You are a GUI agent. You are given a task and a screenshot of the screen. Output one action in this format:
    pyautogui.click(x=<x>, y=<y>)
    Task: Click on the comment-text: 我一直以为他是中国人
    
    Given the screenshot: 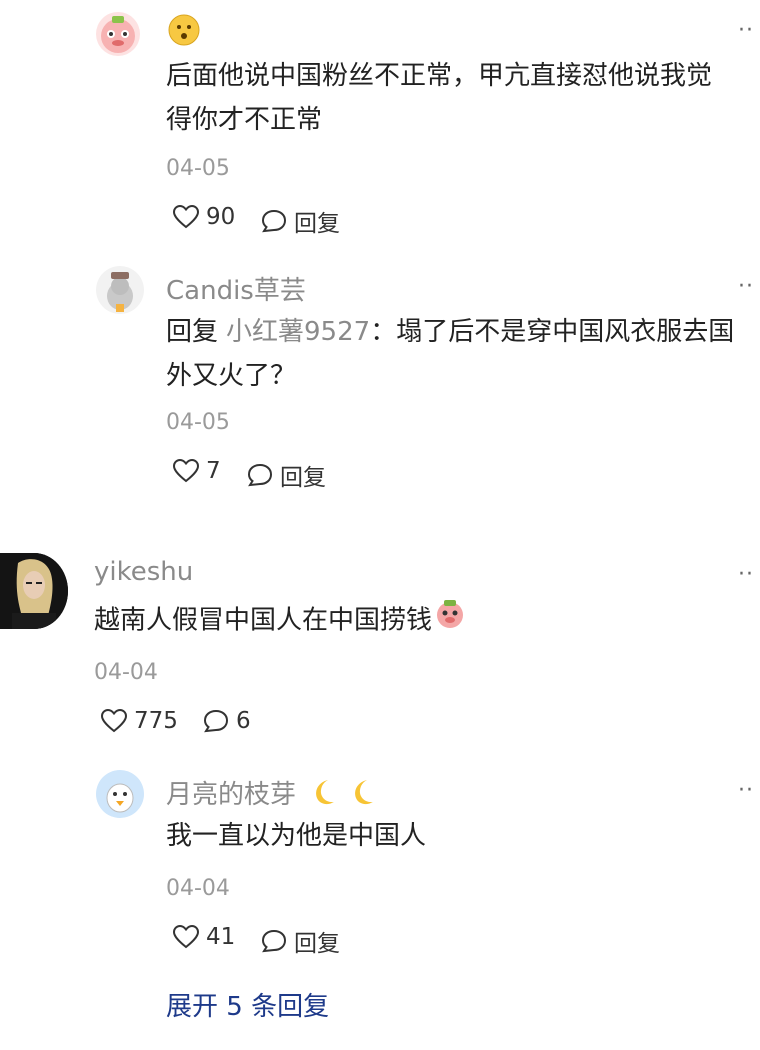 What is the action you would take?
    pyautogui.click(x=296, y=836)
    